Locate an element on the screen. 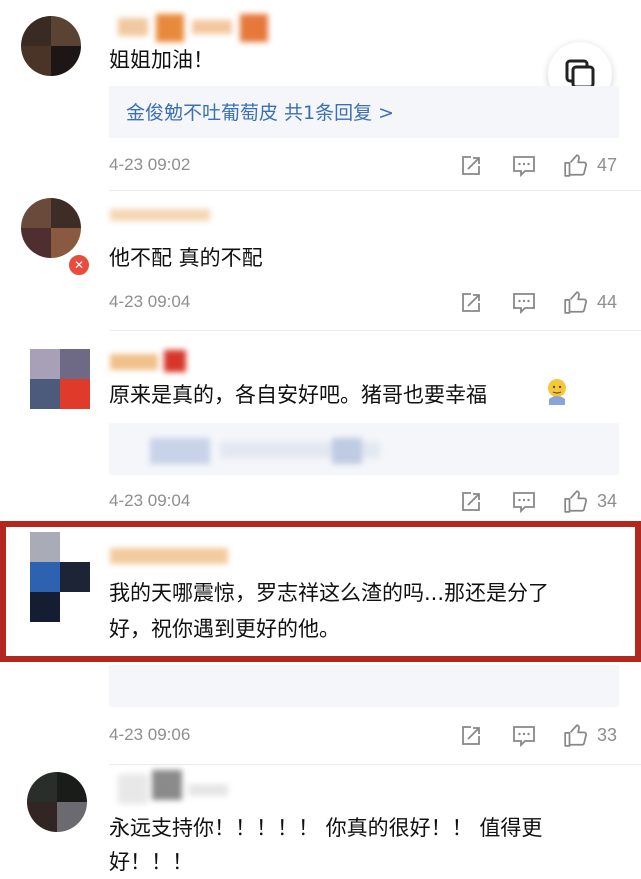 The width and height of the screenshot is (641, 879). reply-box is located at coordinates (364, 686).